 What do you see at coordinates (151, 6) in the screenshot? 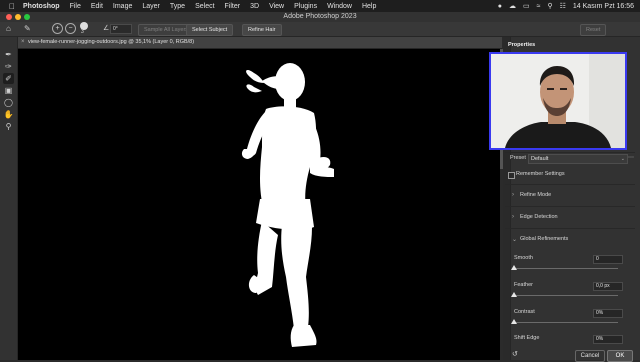
I see `menu-layer: Layer` at bounding box center [151, 6].